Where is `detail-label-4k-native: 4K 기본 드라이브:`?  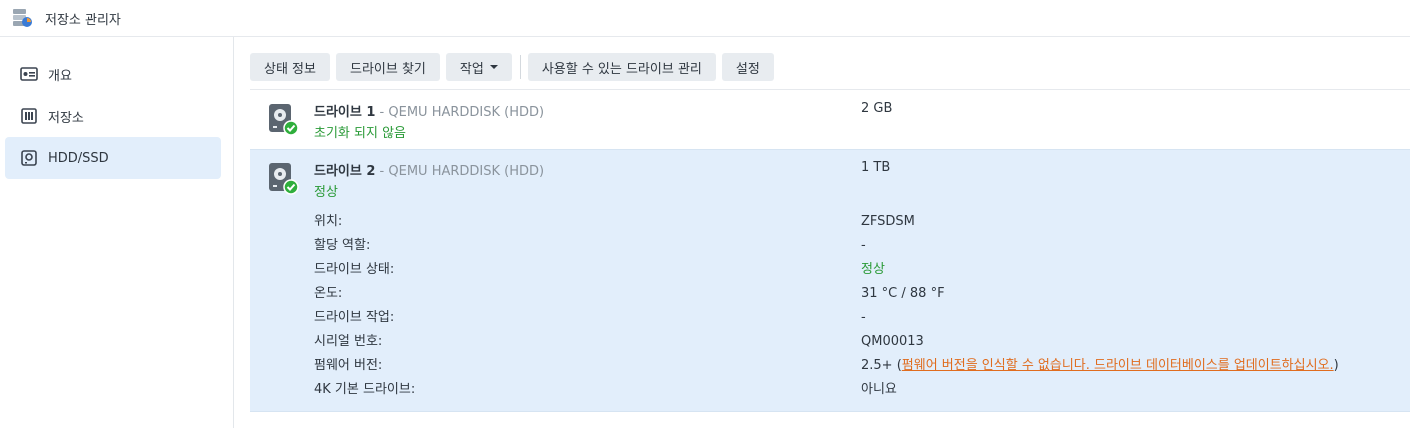
detail-label-4k-native: 4K 기본 드라이브: is located at coordinates (365, 389).